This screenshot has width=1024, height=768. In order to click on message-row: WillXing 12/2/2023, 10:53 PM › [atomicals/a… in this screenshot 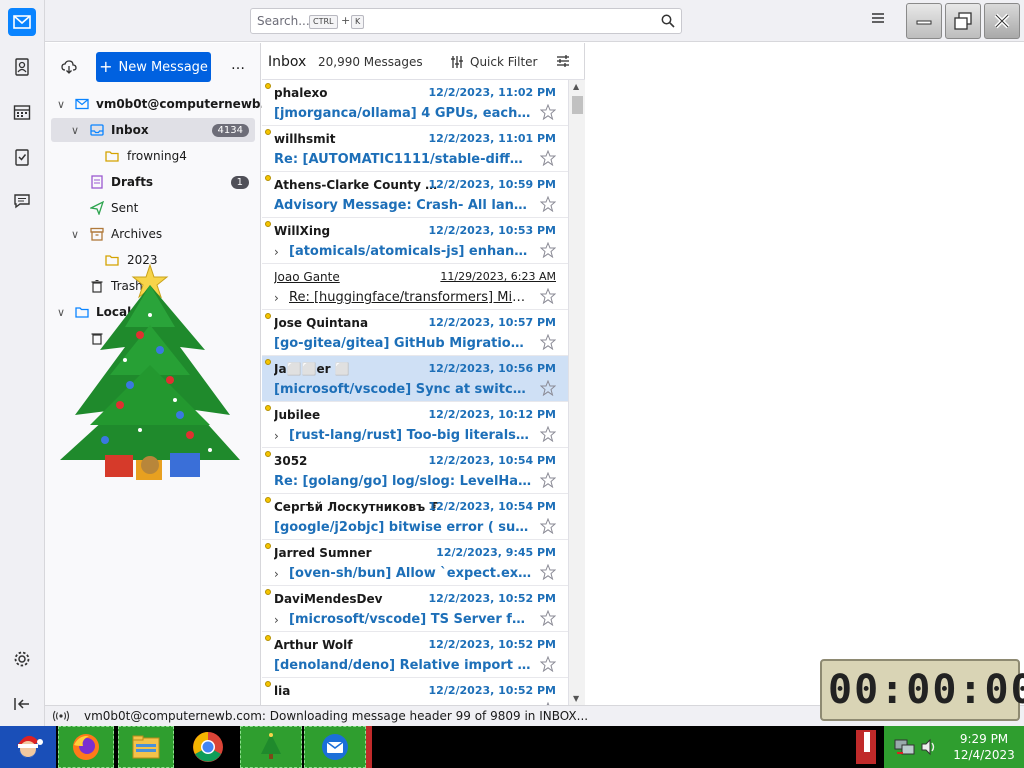, I will do `click(415, 241)`.